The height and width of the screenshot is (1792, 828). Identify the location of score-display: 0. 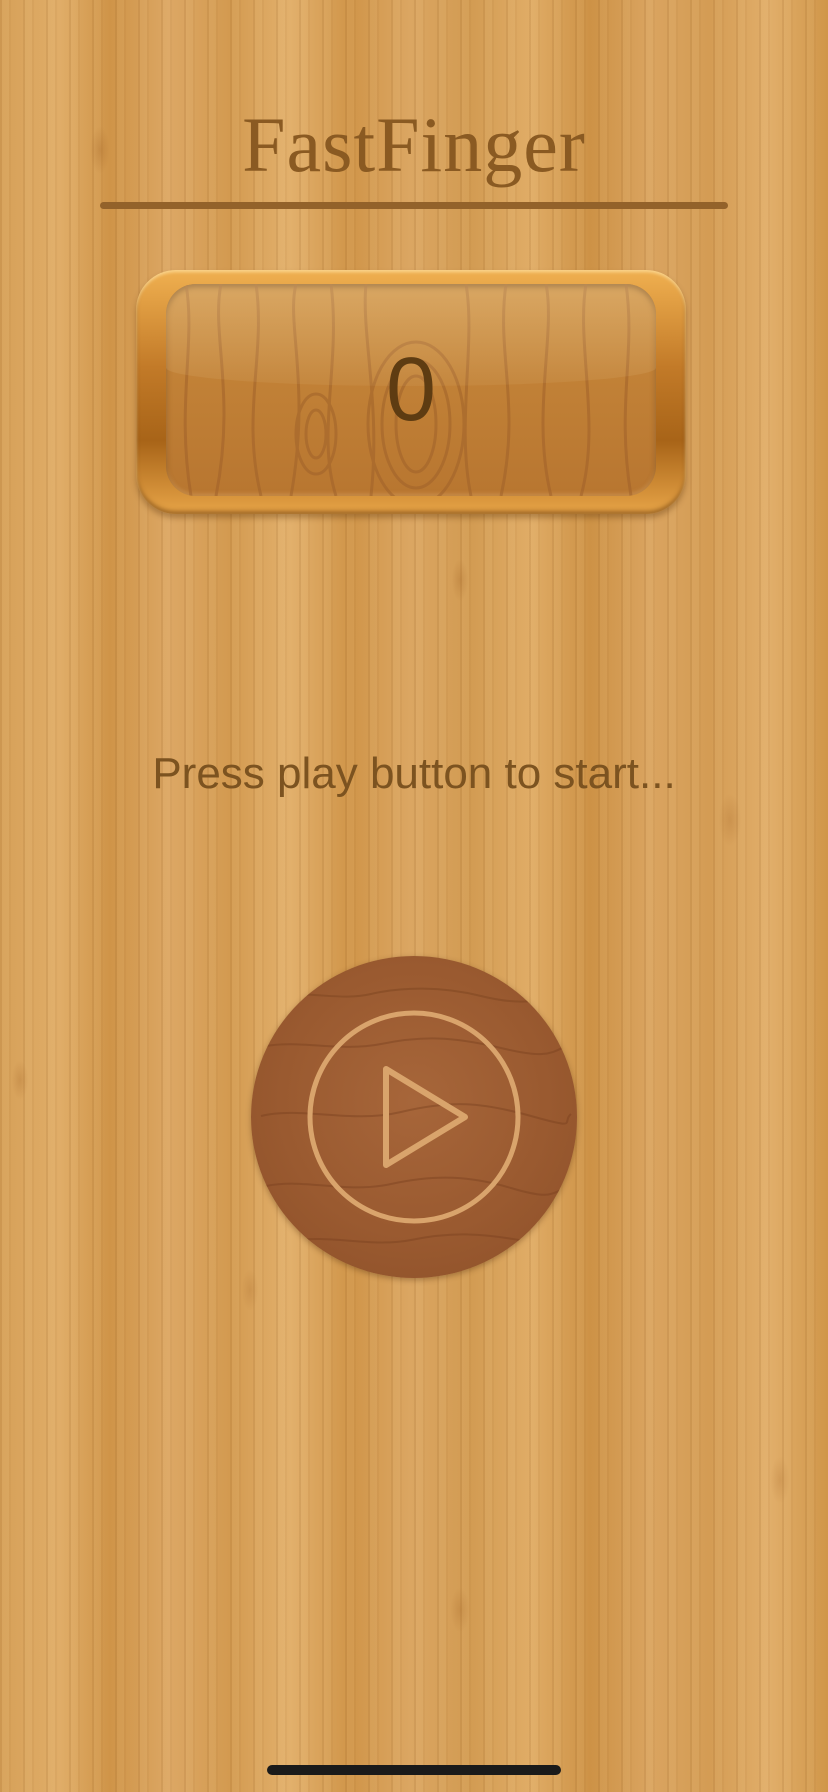
(411, 392).